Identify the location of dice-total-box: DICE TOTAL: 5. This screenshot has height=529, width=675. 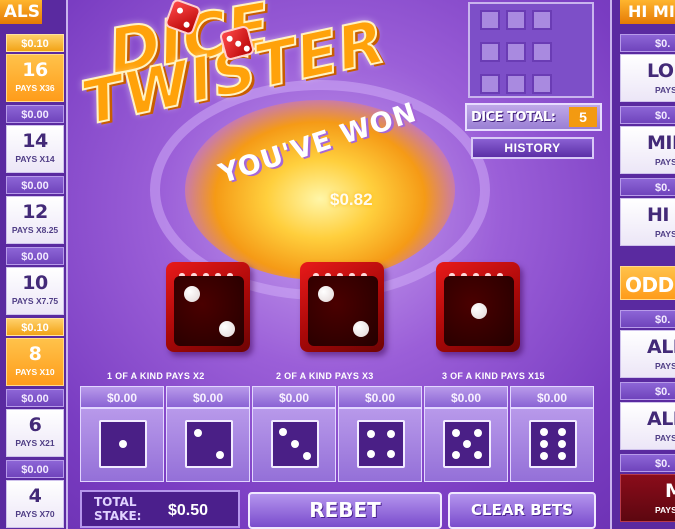
(533, 117).